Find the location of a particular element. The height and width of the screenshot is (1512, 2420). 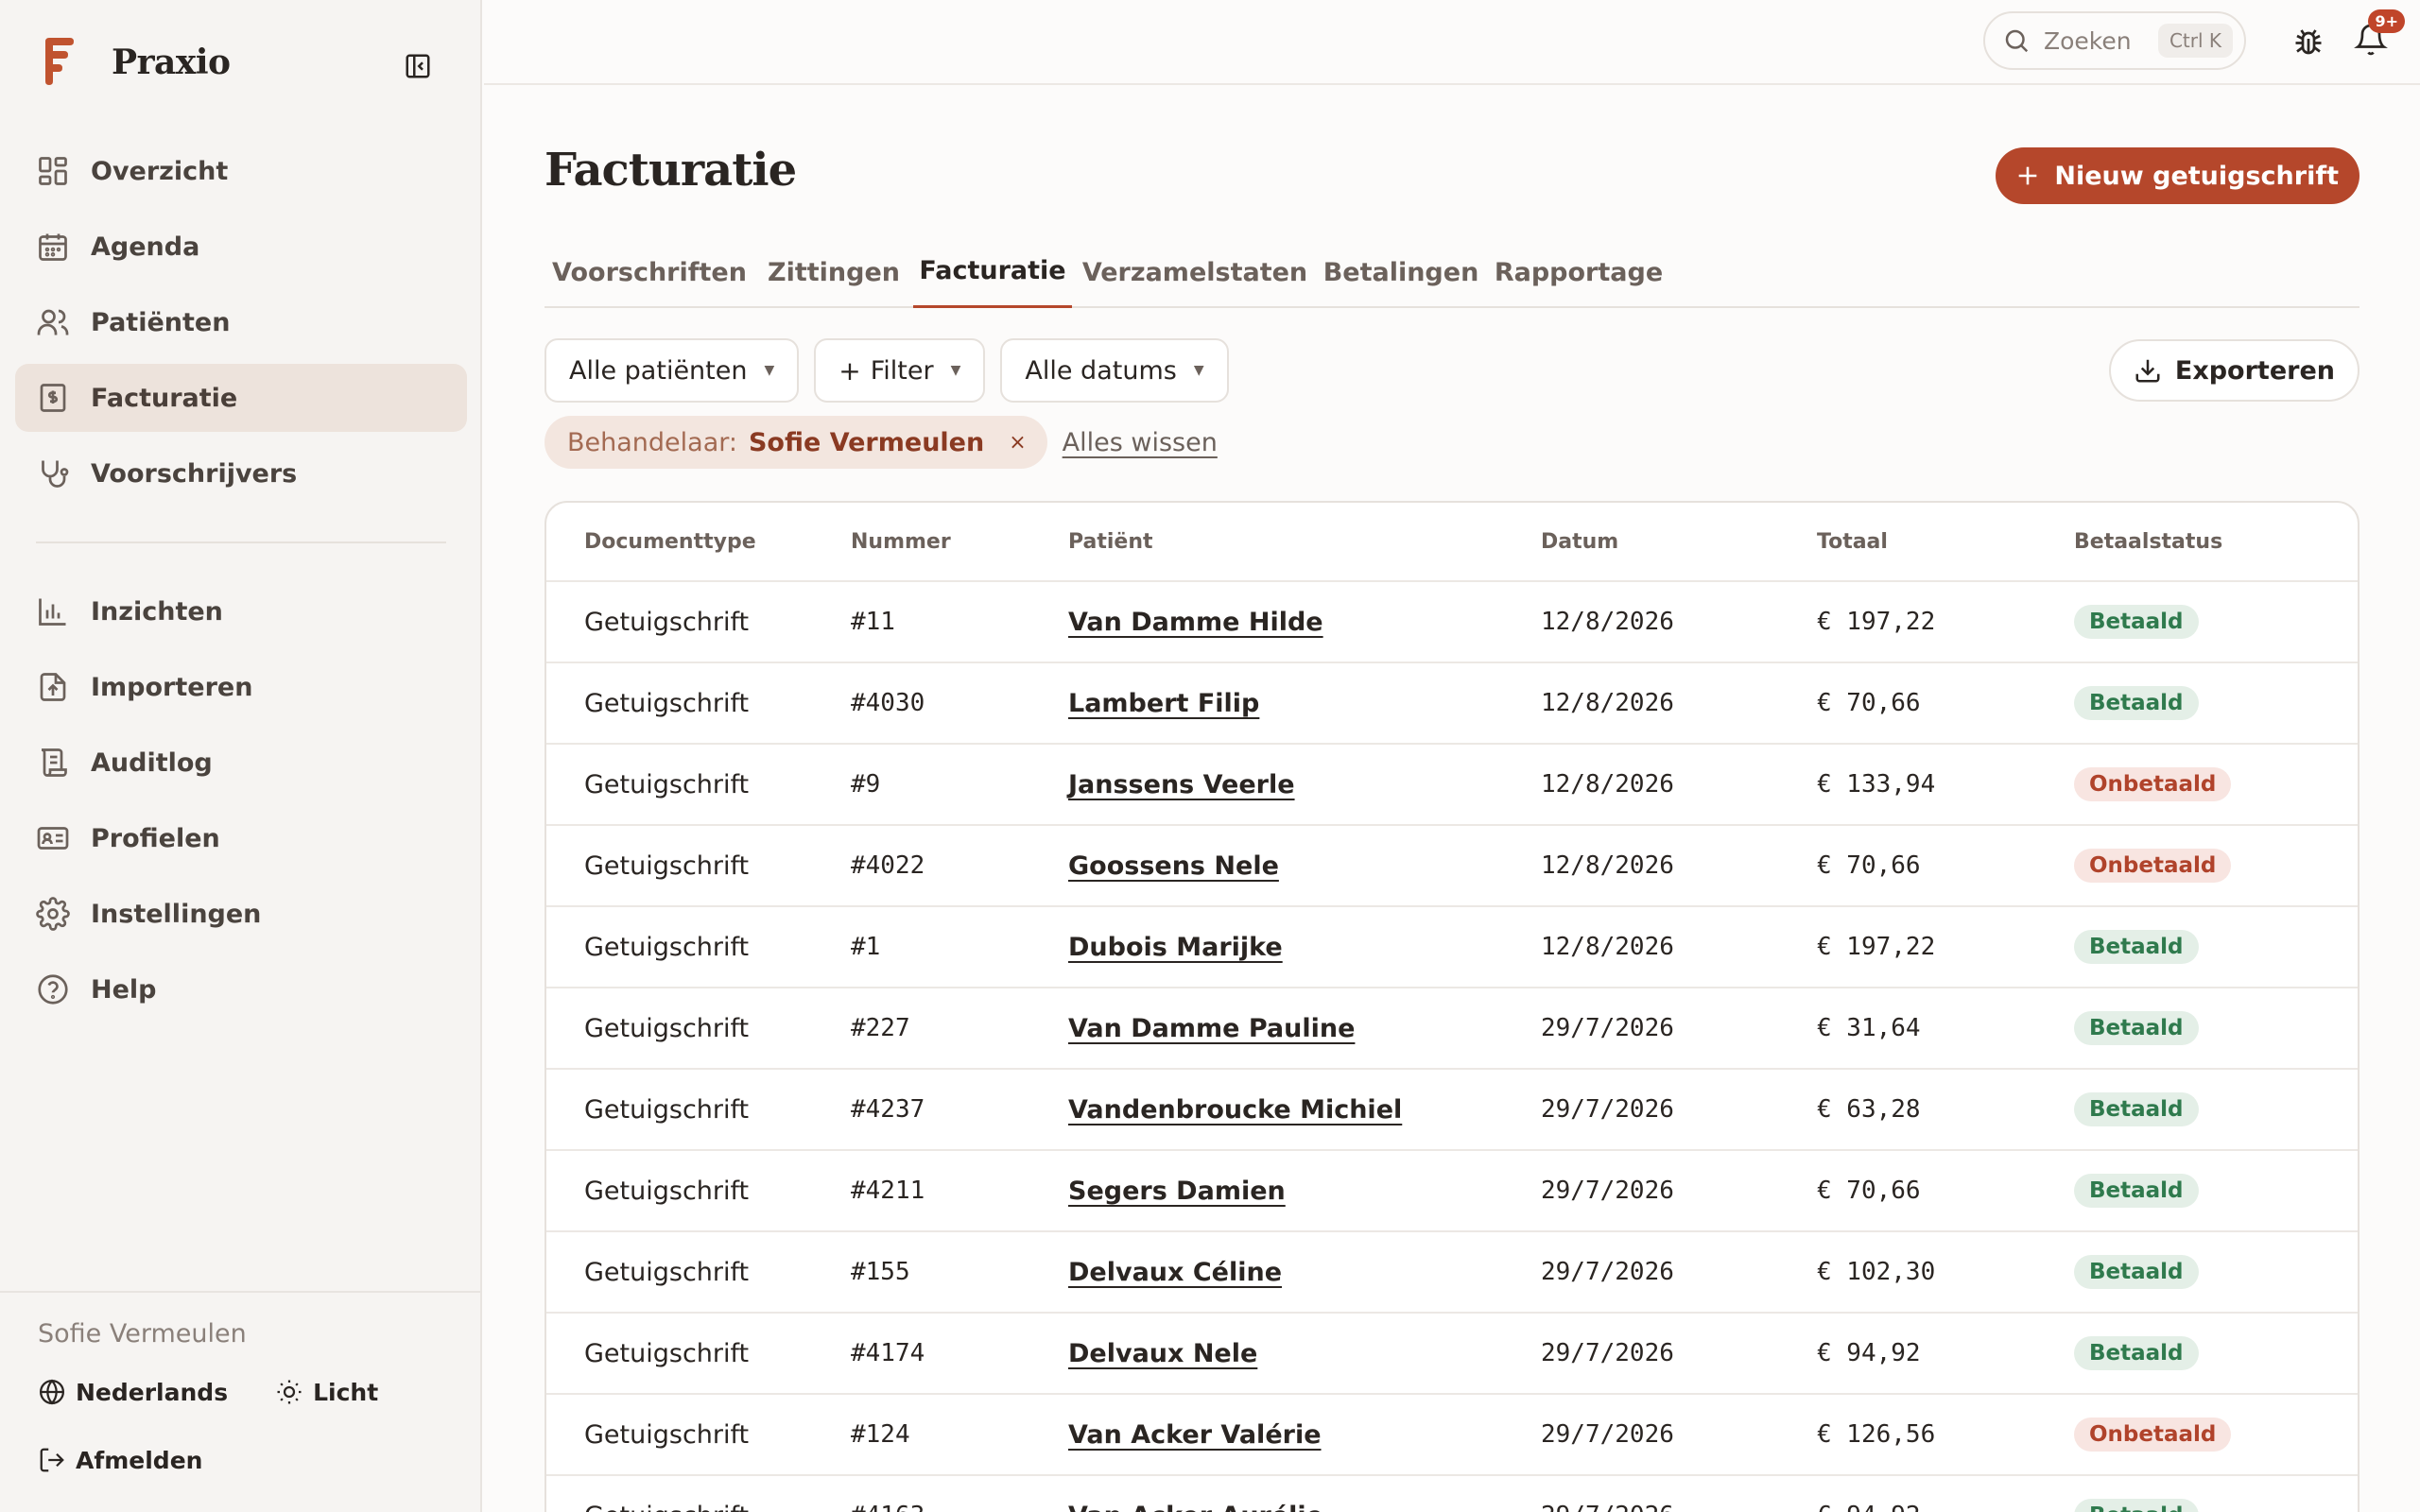

status-badge: Betaald is located at coordinates (2136, 947).